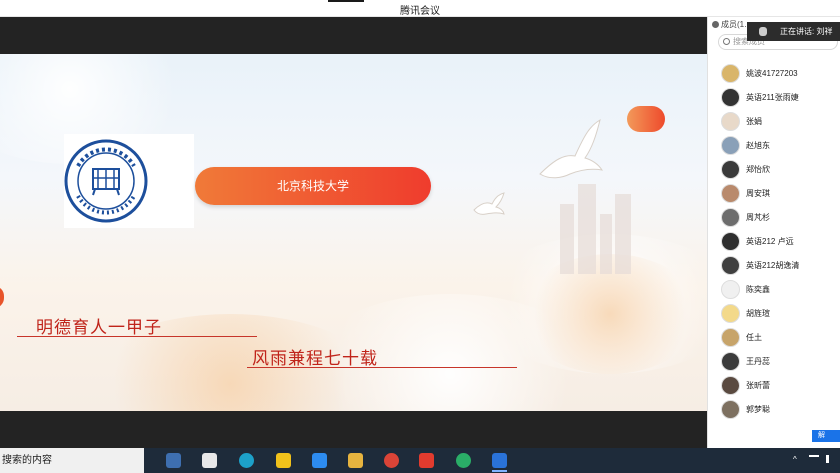 This screenshot has width=840, height=473. What do you see at coordinates (726, 41) in the screenshot?
I see `search-icon` at bounding box center [726, 41].